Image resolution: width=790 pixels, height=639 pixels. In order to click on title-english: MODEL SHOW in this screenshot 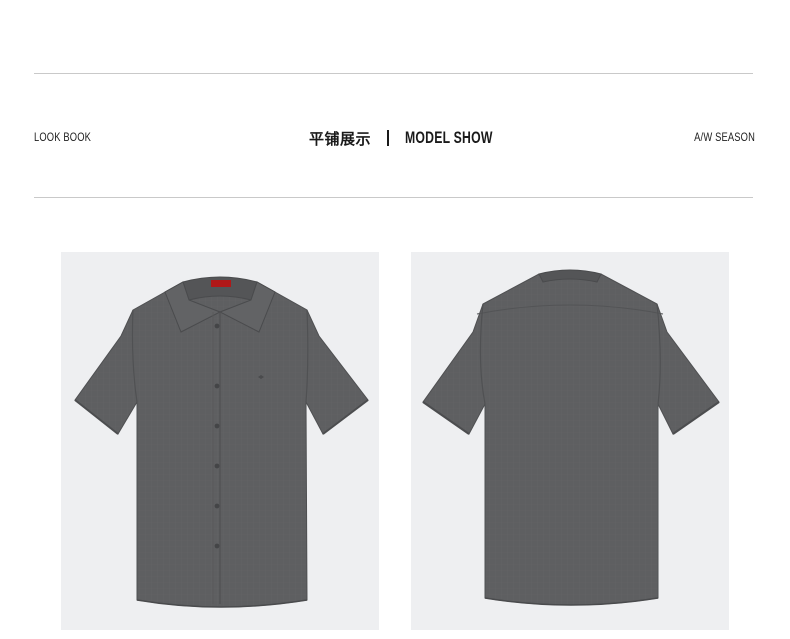, I will do `click(449, 137)`.